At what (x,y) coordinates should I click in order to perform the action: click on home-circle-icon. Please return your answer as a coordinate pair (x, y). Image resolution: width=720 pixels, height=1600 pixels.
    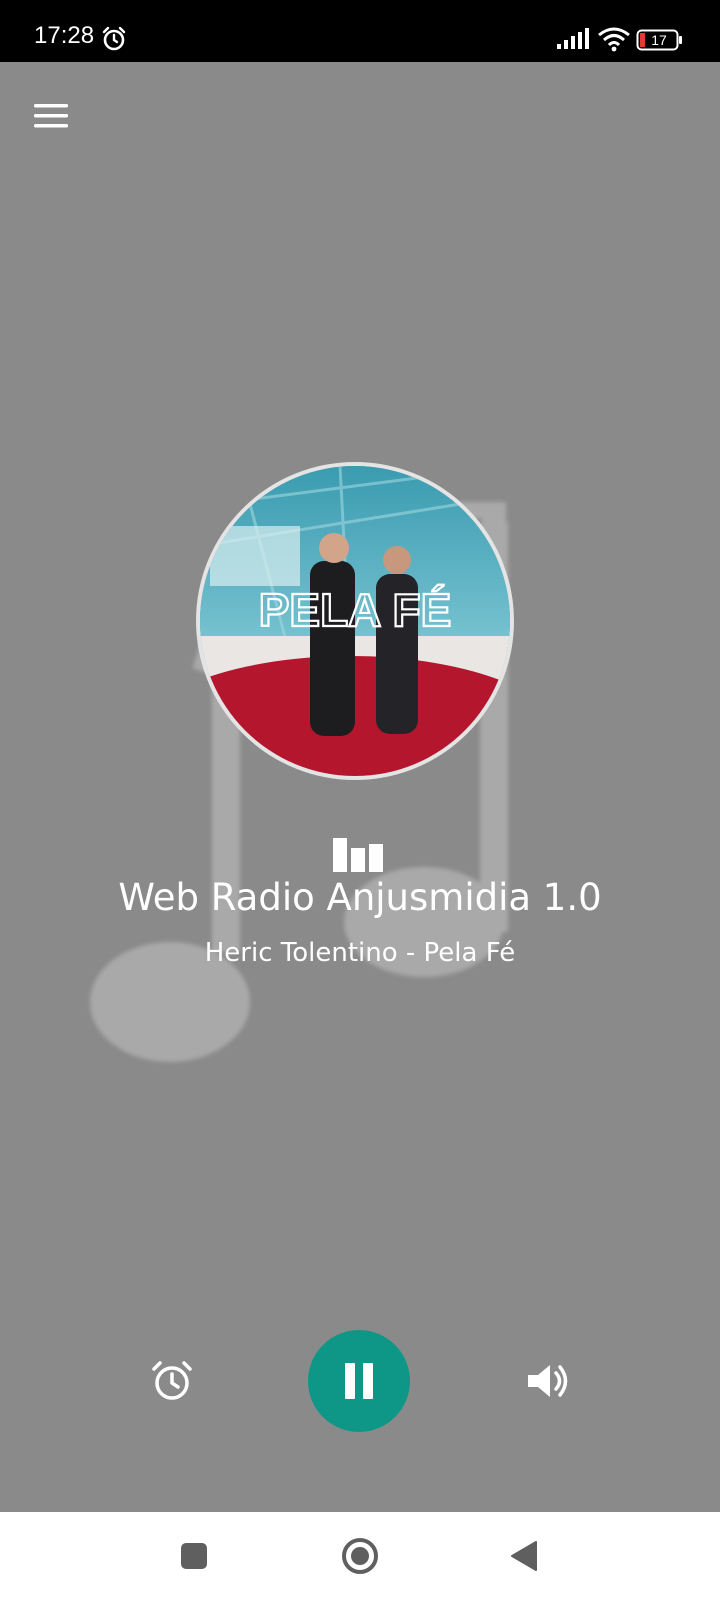
    Looking at the image, I should click on (360, 1556).